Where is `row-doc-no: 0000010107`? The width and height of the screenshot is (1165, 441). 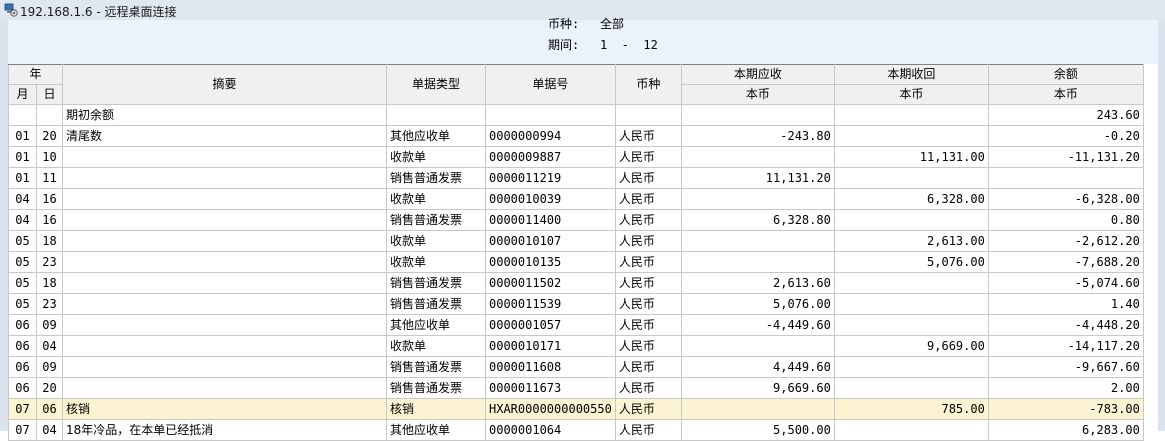
row-doc-no: 0000010107 is located at coordinates (550, 241).